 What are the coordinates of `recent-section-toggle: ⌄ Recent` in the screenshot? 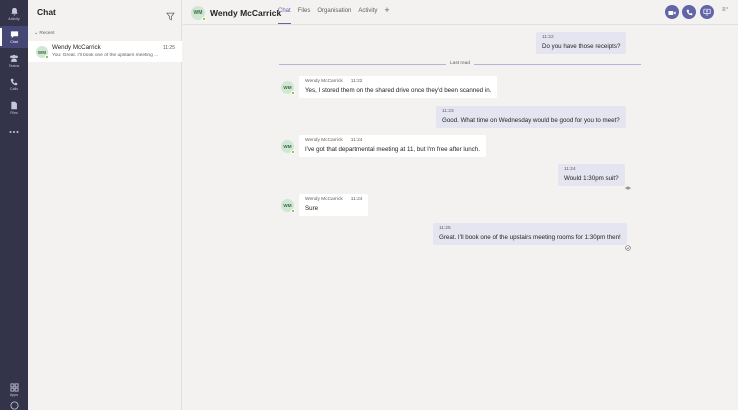 It's located at (44, 33).